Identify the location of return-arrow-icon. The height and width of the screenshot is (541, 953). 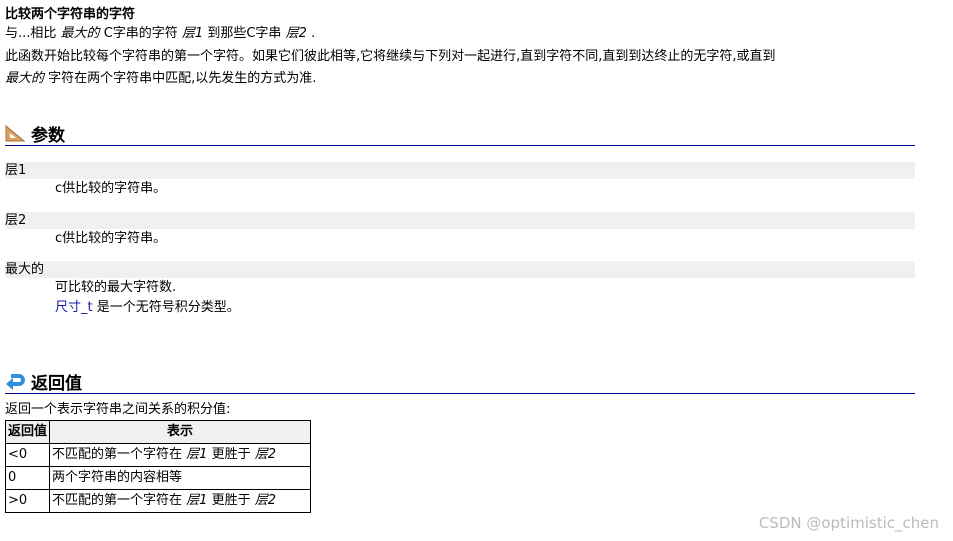
(15, 382).